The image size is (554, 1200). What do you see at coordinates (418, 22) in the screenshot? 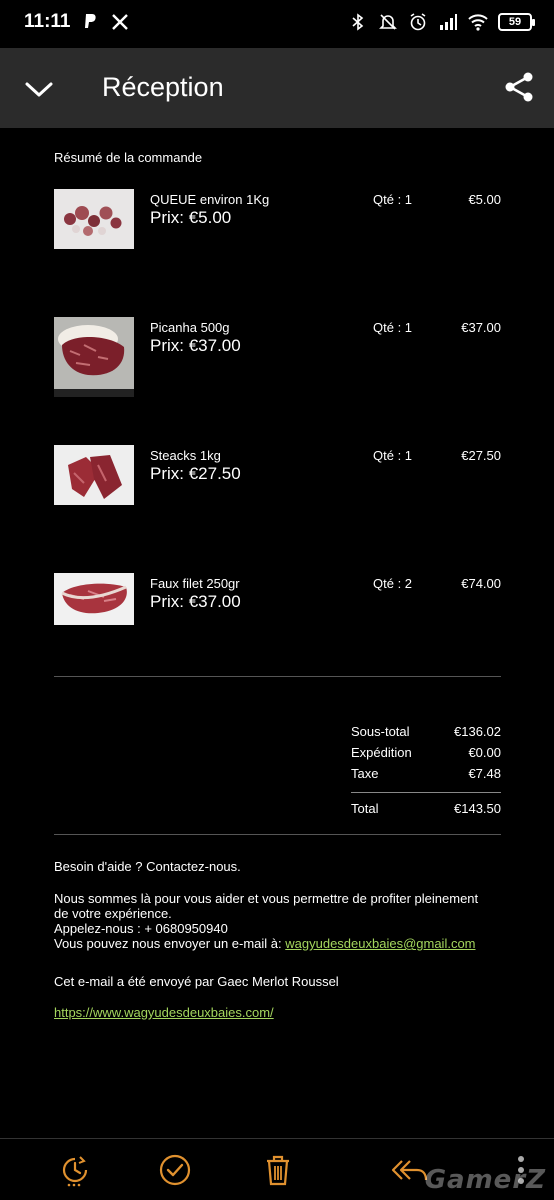
I see `alarm-icon` at bounding box center [418, 22].